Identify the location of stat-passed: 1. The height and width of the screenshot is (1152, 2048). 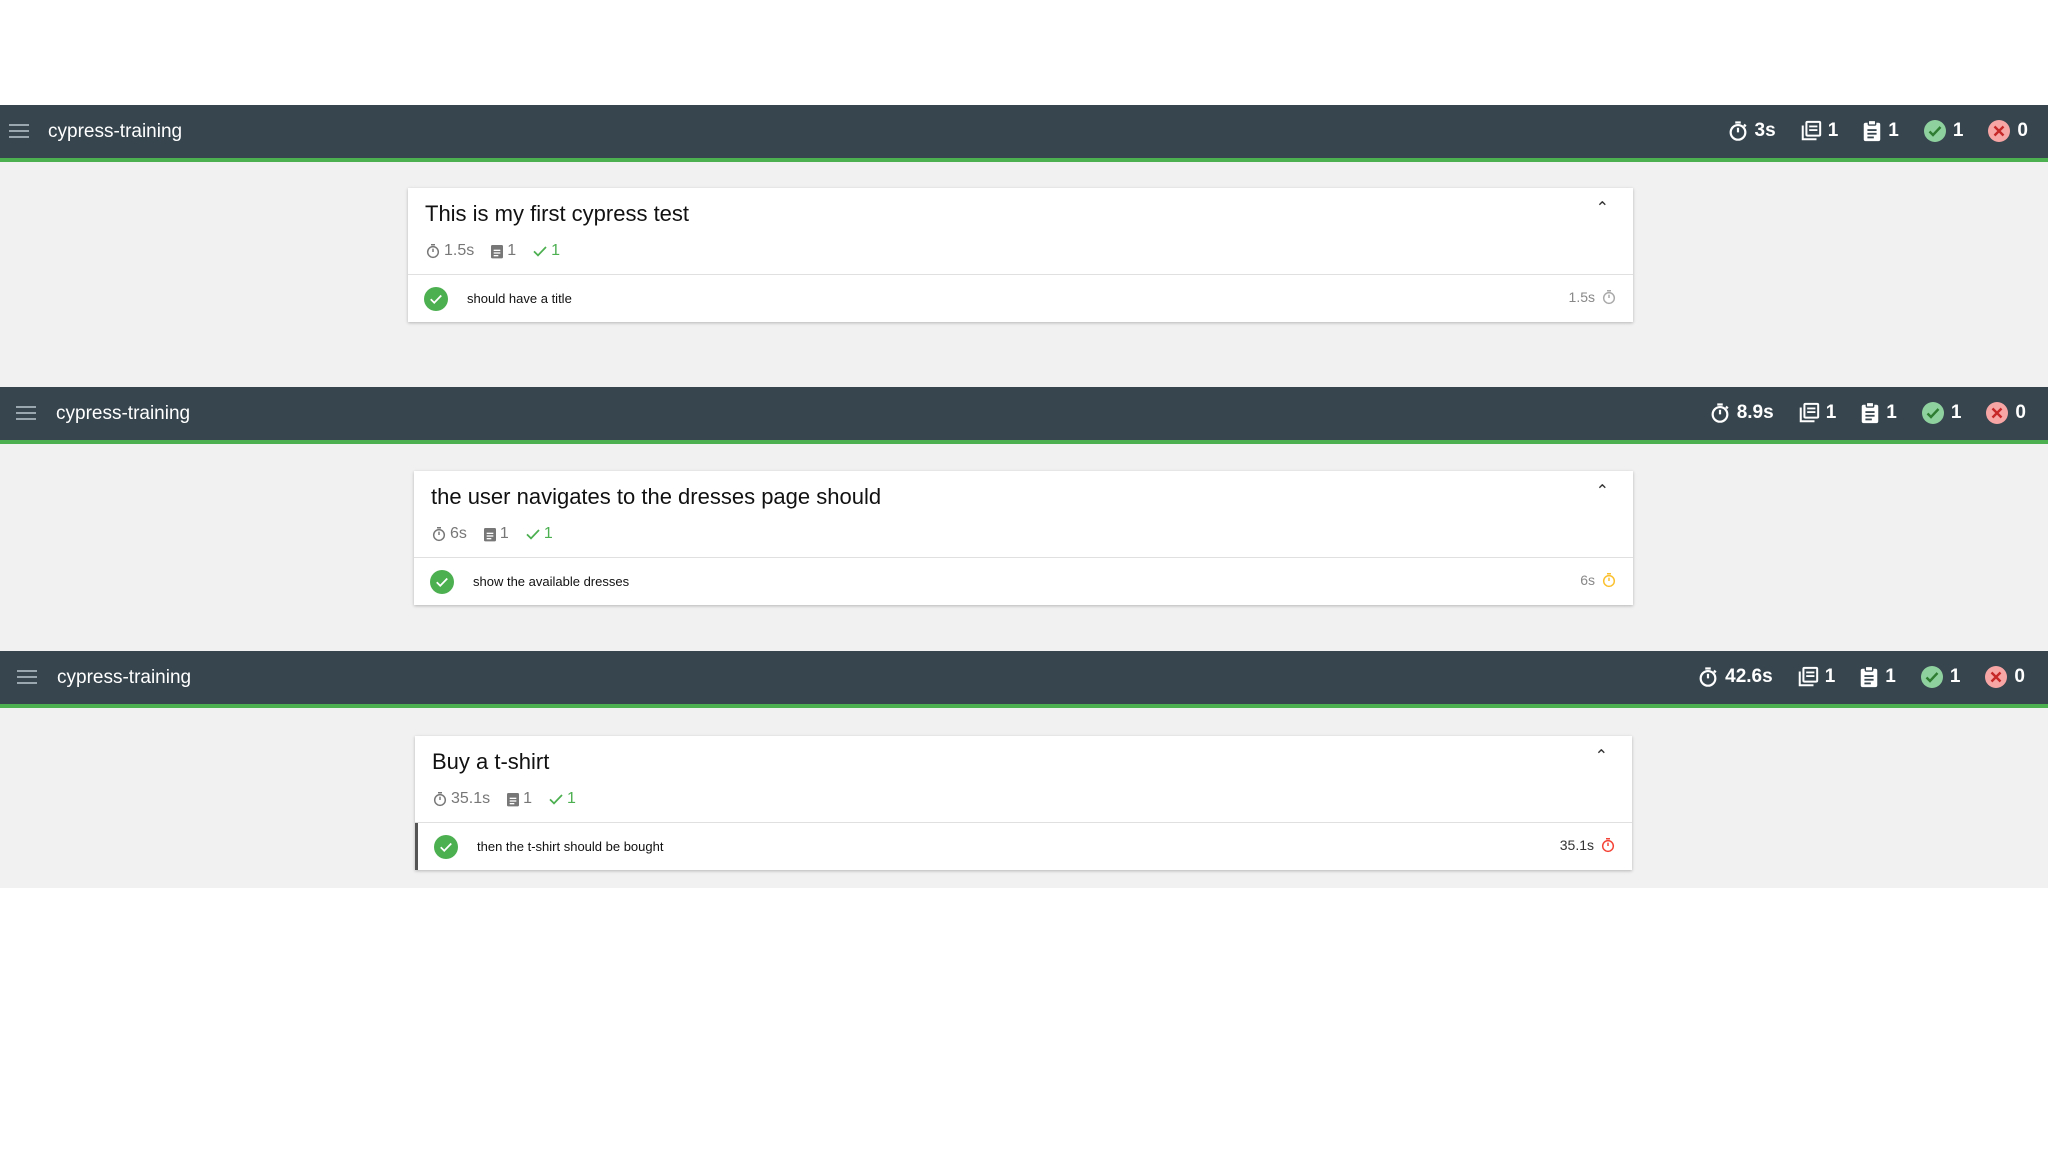
(1941, 413).